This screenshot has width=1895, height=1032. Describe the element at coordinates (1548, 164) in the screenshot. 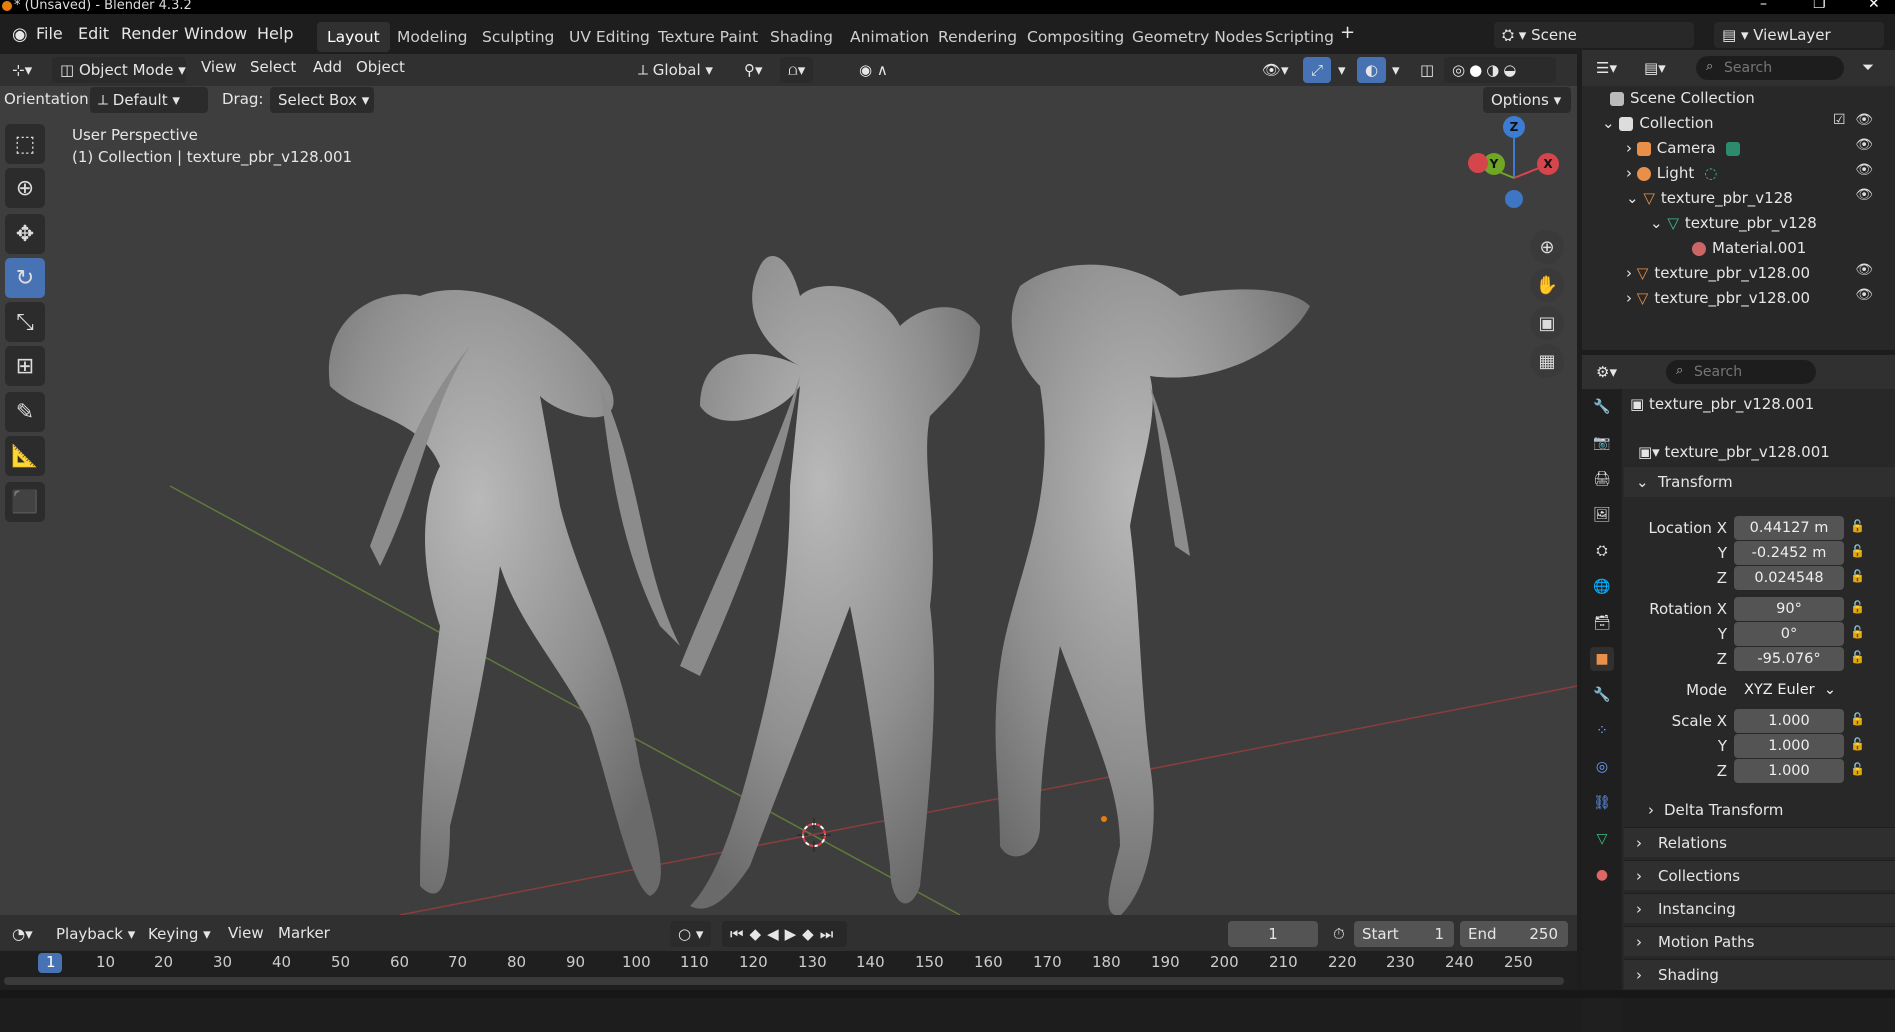

I see `gizmo-x-axis: X` at that location.